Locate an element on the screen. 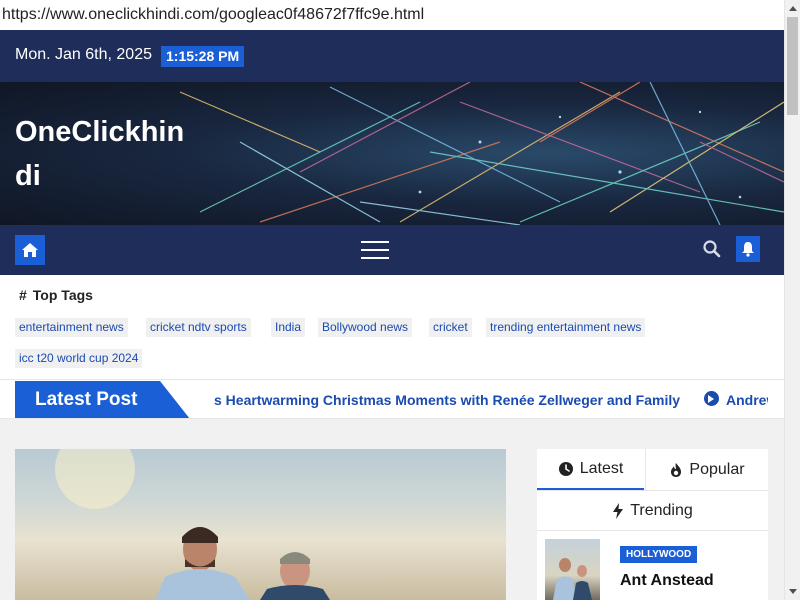 The image size is (800, 600). tag-link: Bollywood news is located at coordinates (365, 327).